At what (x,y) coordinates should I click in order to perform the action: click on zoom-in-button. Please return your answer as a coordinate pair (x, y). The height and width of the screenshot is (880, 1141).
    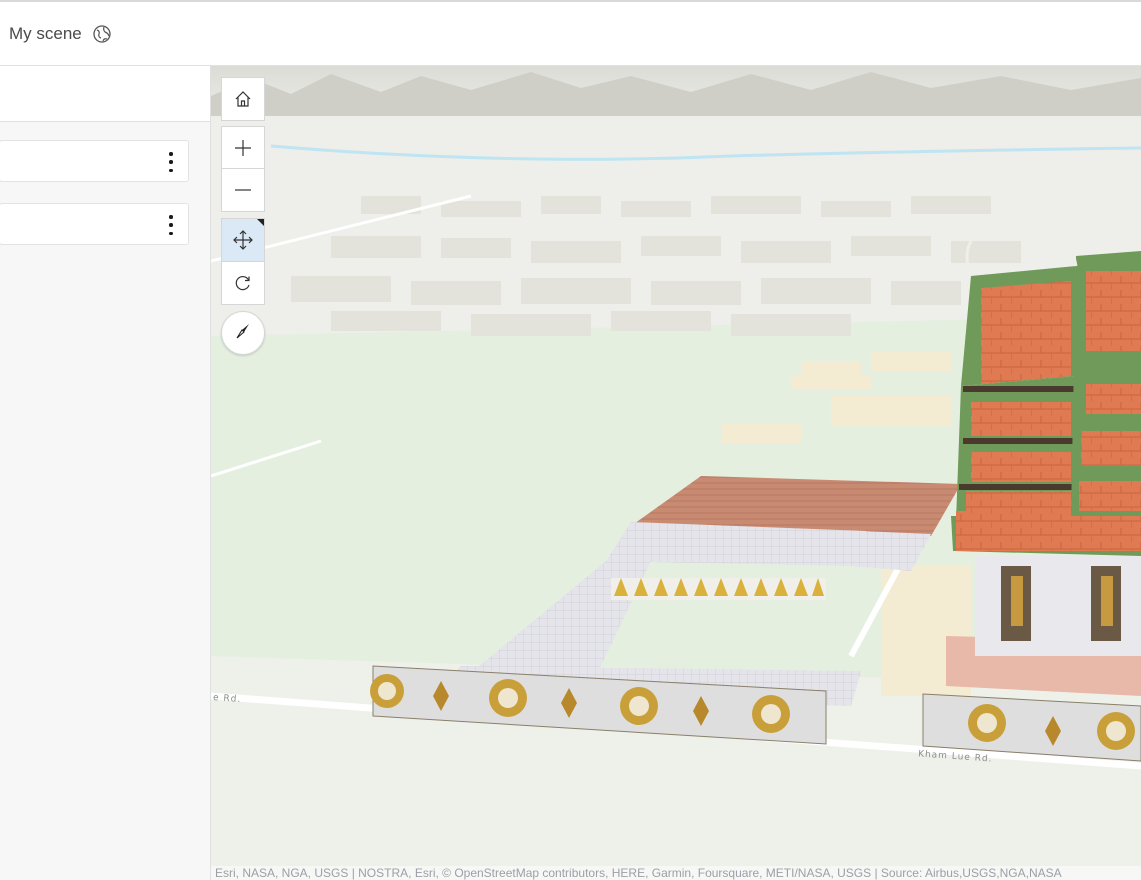
    Looking at the image, I should click on (243, 147).